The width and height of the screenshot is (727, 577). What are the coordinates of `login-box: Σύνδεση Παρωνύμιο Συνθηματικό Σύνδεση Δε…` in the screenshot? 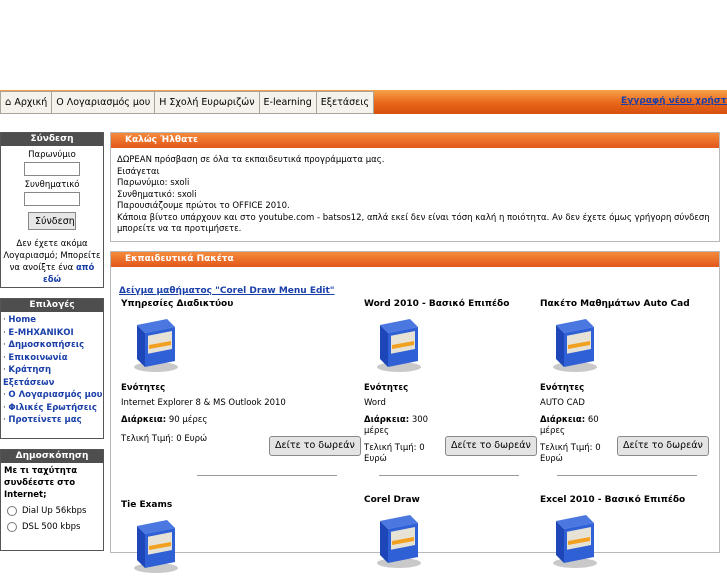 It's located at (52, 210).